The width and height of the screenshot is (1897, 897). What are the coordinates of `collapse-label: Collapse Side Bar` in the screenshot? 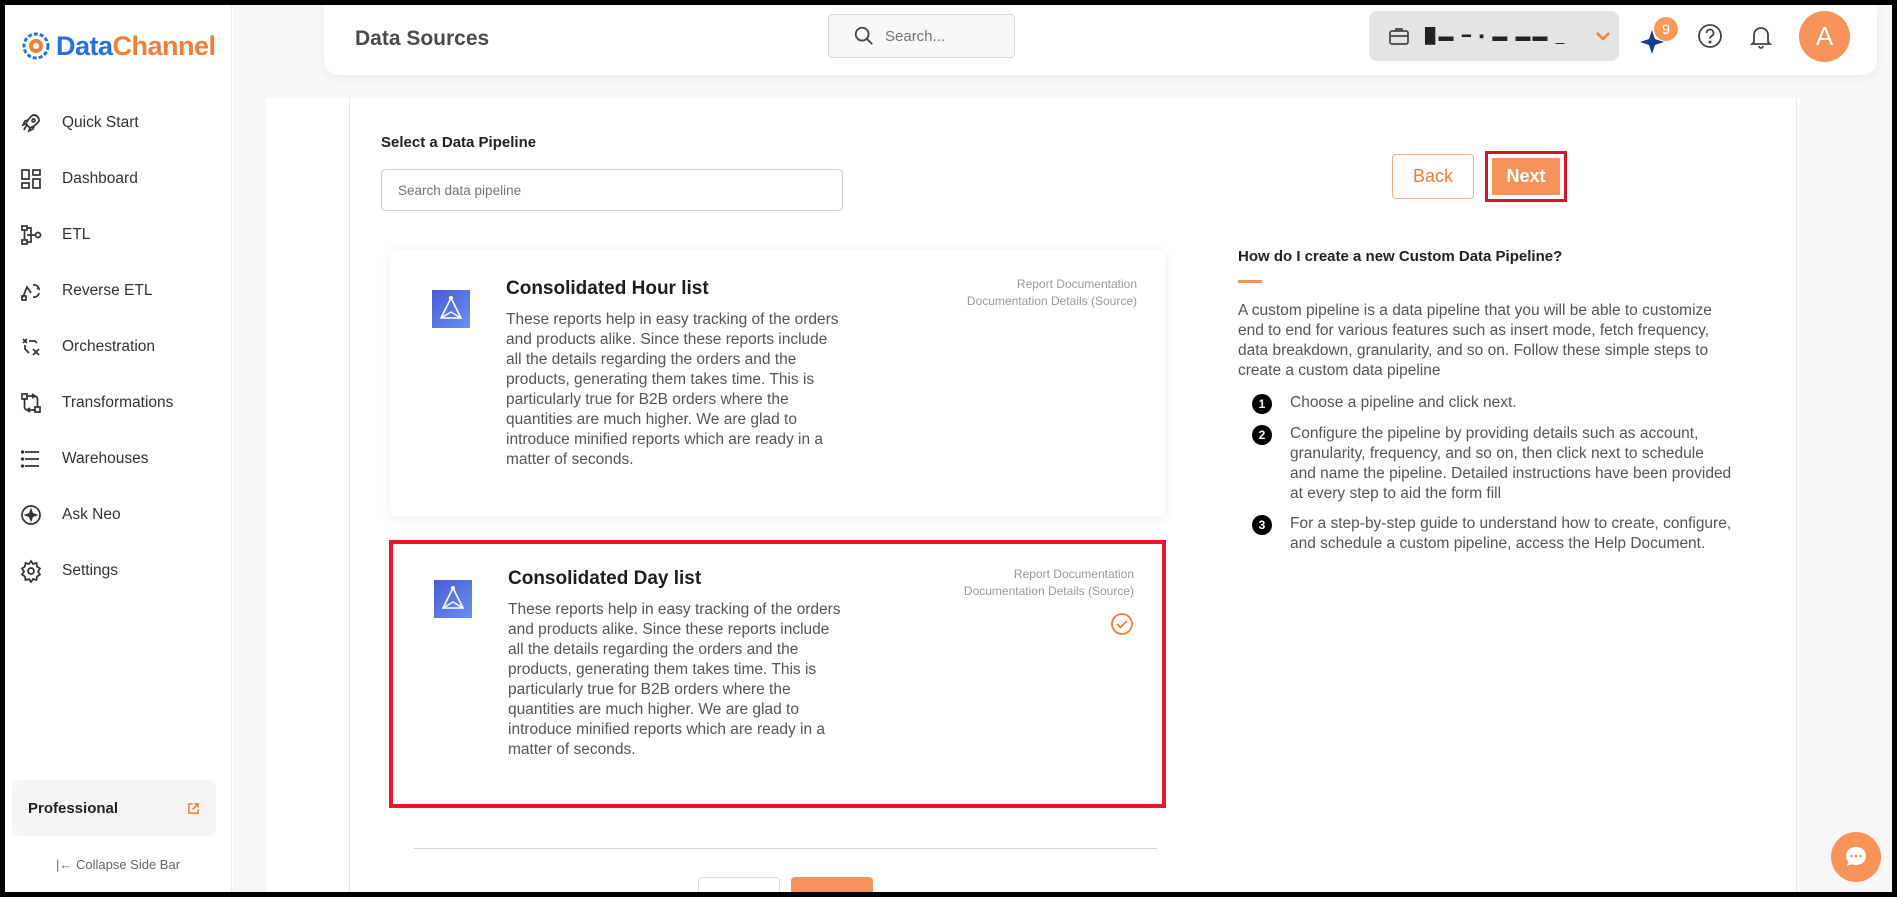 It's located at (128, 864).